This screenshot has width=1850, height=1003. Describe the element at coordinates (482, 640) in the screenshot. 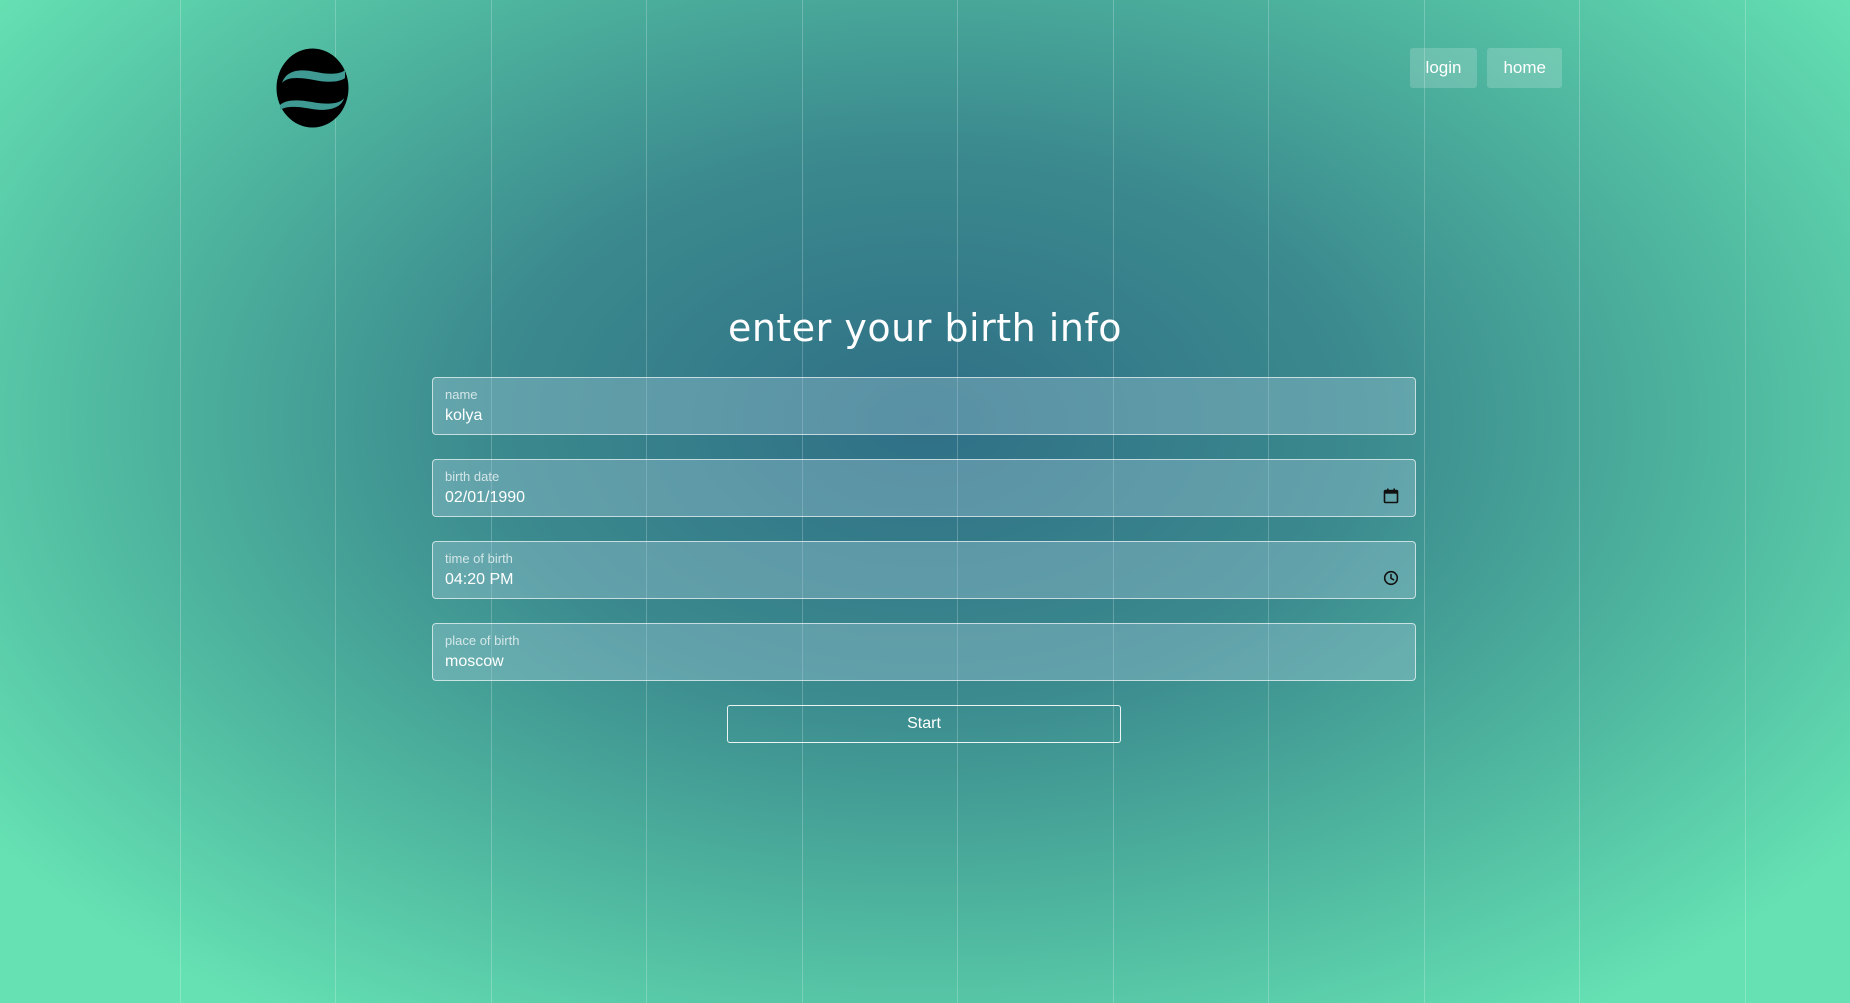

I see `place-of-birth-field-label: place of birth` at that location.